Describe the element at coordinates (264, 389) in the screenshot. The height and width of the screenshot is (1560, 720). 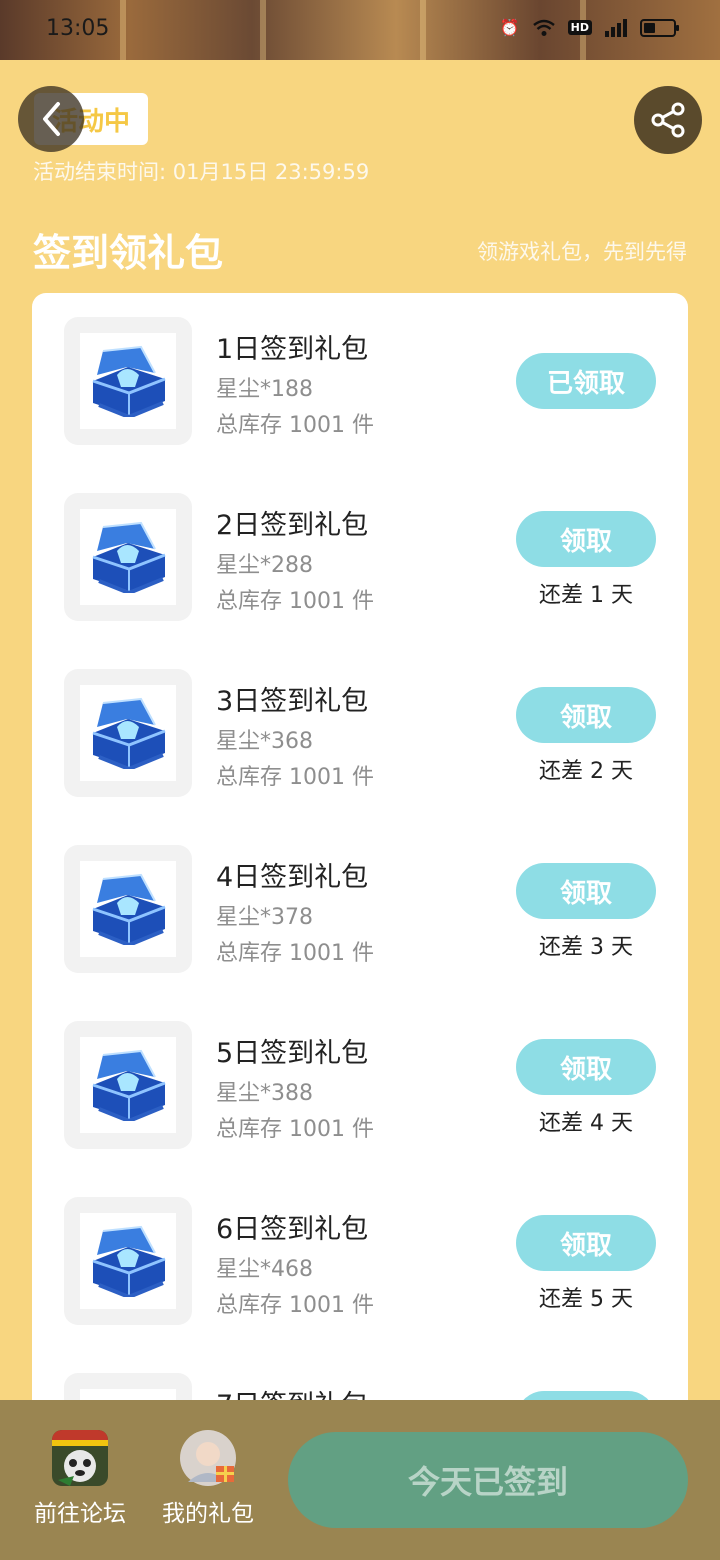
I see `gift-description: 星尘*188` at that location.